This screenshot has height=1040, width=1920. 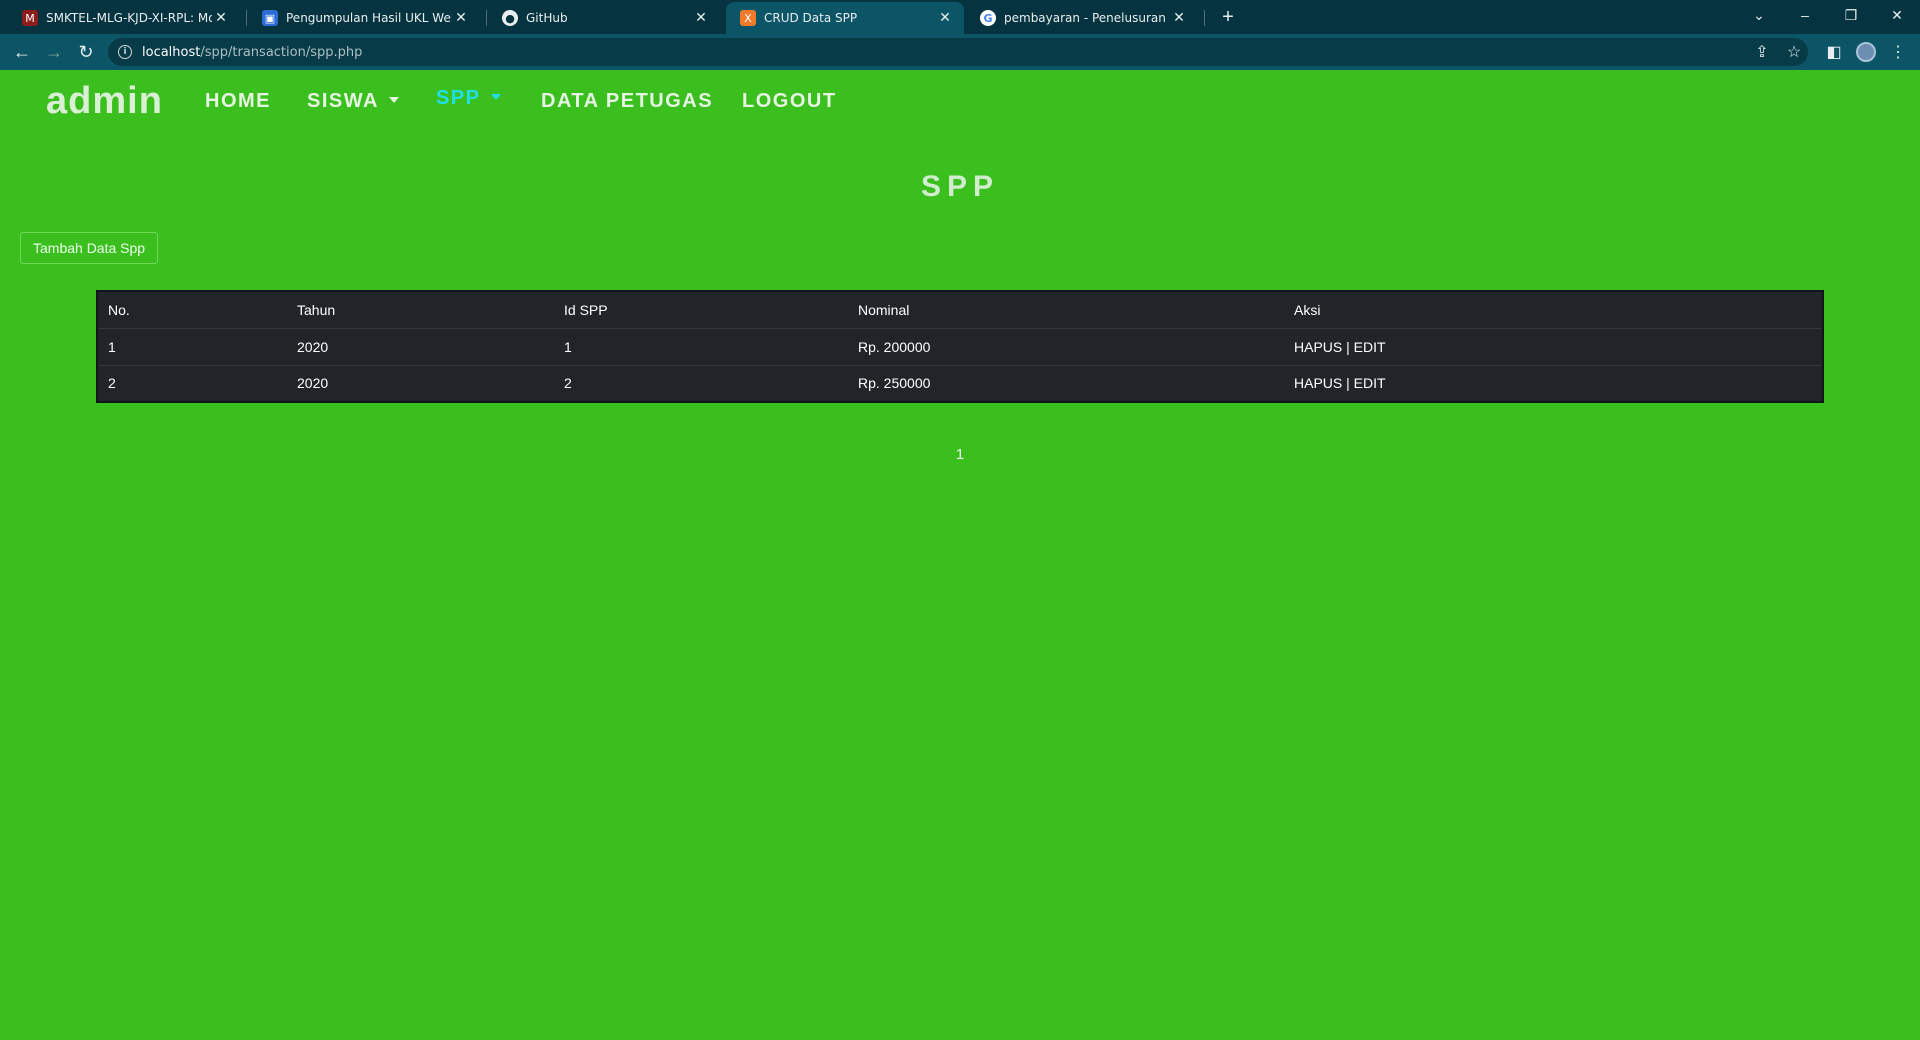 I want to click on browser-tab: G pembayaran - Penelusuran Google ✕, so click(x=1082, y=18).